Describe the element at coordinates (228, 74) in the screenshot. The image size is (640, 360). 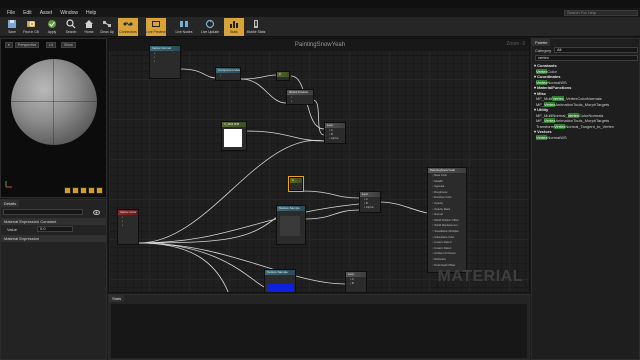
I see `node-component-mask: Component Mask •` at that location.